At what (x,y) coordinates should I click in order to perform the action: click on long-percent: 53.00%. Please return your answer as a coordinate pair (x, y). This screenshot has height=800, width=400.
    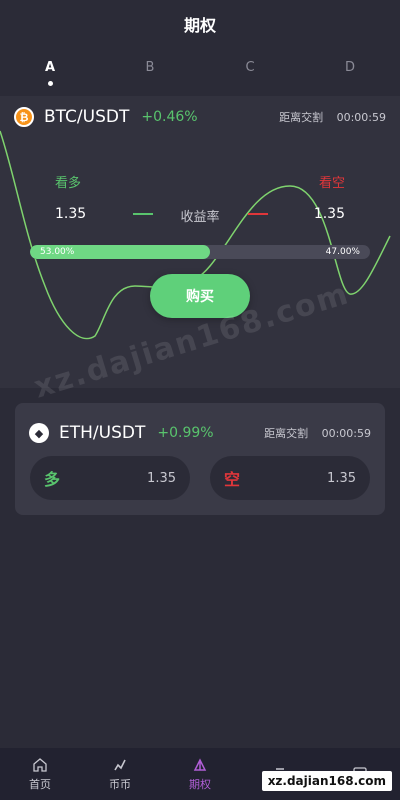
    Looking at the image, I should click on (57, 252).